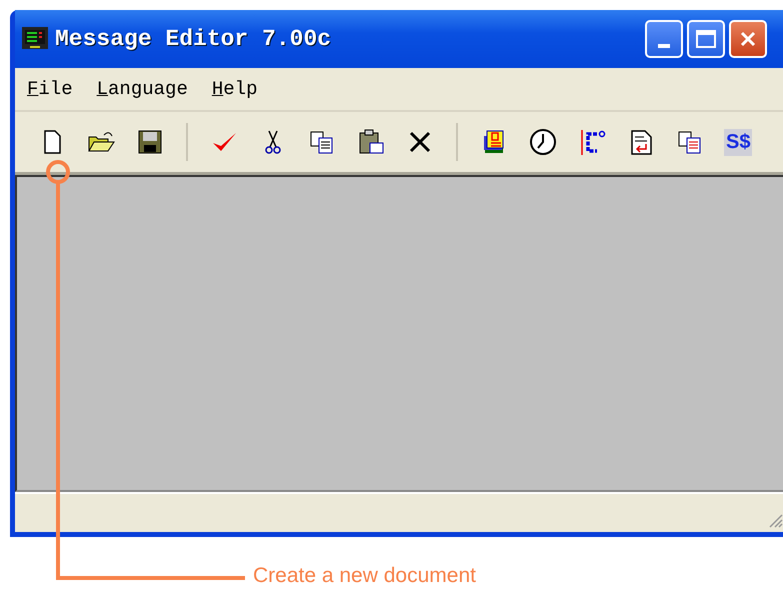 This screenshot has width=783, height=590. I want to click on clock-icon, so click(543, 142).